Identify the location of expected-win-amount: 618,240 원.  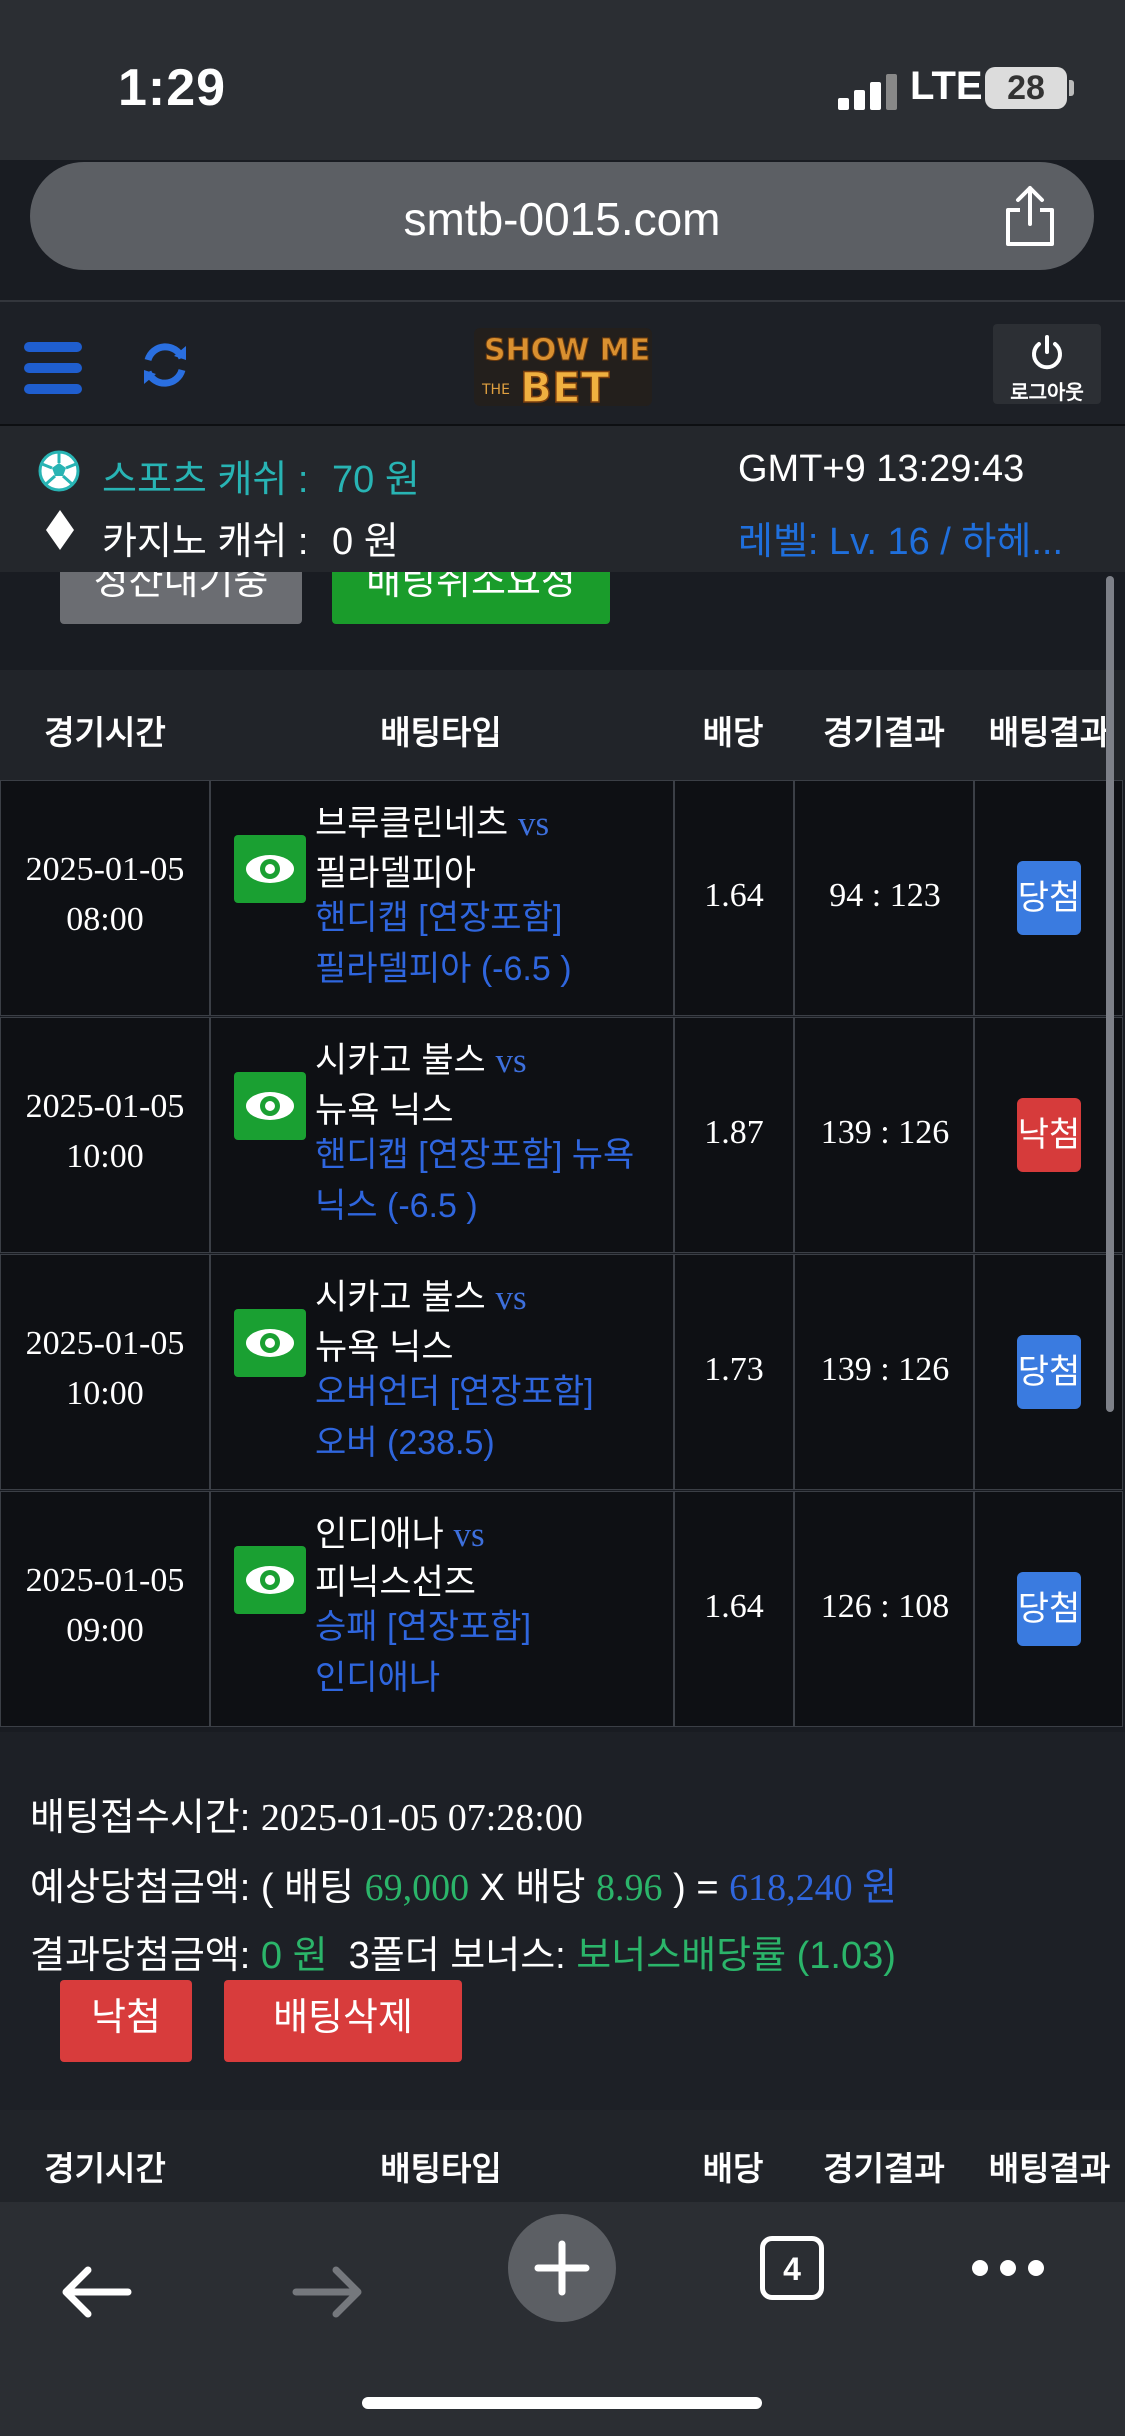
(813, 1888).